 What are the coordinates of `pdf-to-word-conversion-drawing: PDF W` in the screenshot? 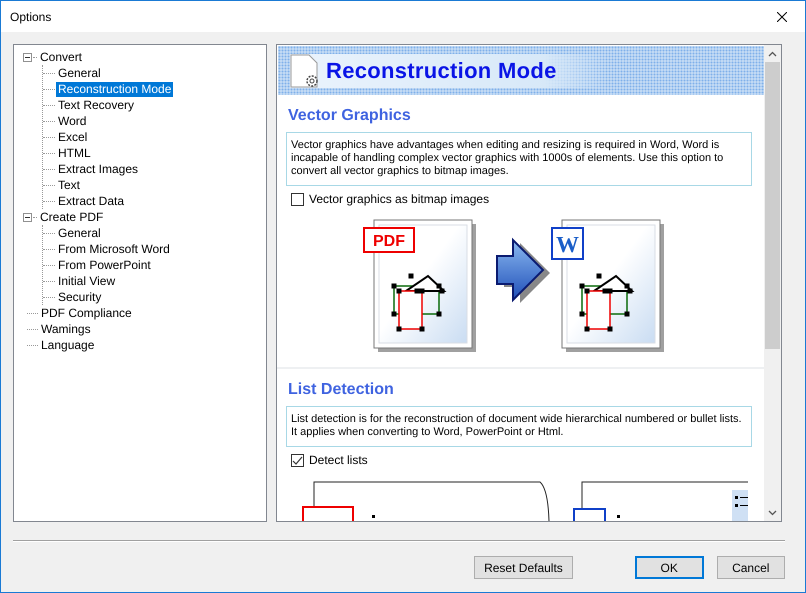 It's located at (519, 286).